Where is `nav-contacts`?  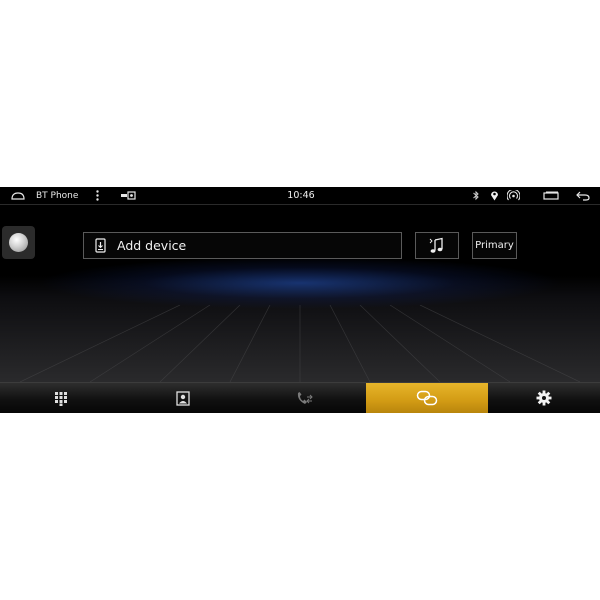 nav-contacts is located at coordinates (183, 398).